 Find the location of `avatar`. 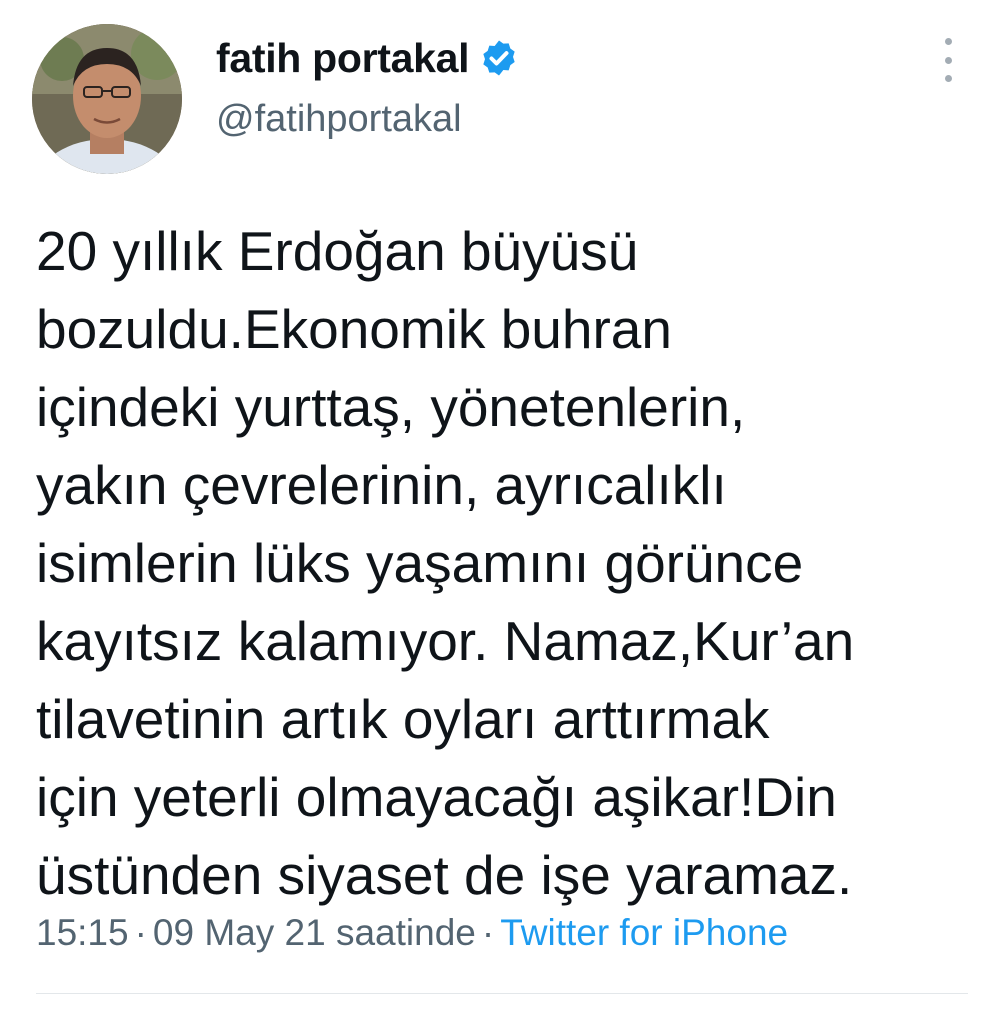

avatar is located at coordinates (107, 99).